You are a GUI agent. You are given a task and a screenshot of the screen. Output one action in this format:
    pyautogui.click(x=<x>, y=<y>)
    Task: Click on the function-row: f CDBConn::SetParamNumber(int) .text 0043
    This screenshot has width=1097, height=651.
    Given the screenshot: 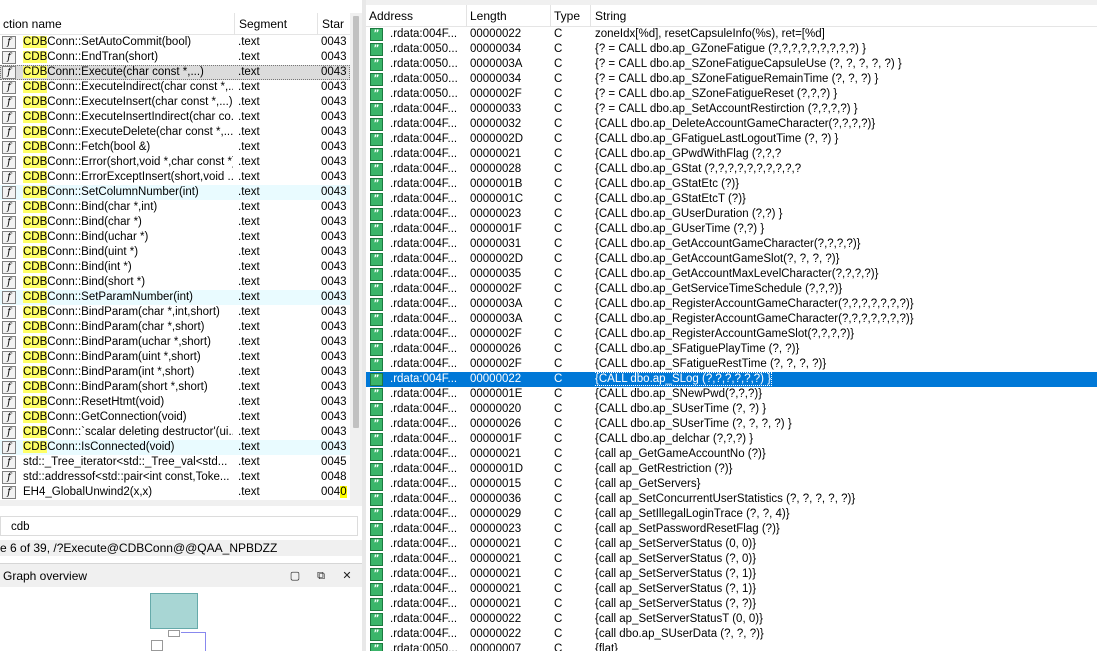 What is the action you would take?
    pyautogui.click(x=175, y=297)
    